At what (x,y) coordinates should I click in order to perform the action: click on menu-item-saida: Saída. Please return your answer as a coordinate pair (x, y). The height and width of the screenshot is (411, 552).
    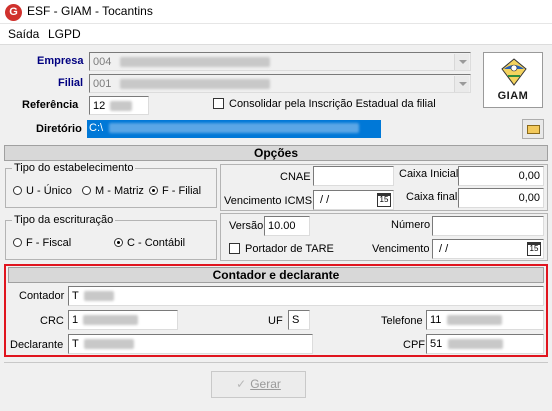
    Looking at the image, I should click on (23, 34).